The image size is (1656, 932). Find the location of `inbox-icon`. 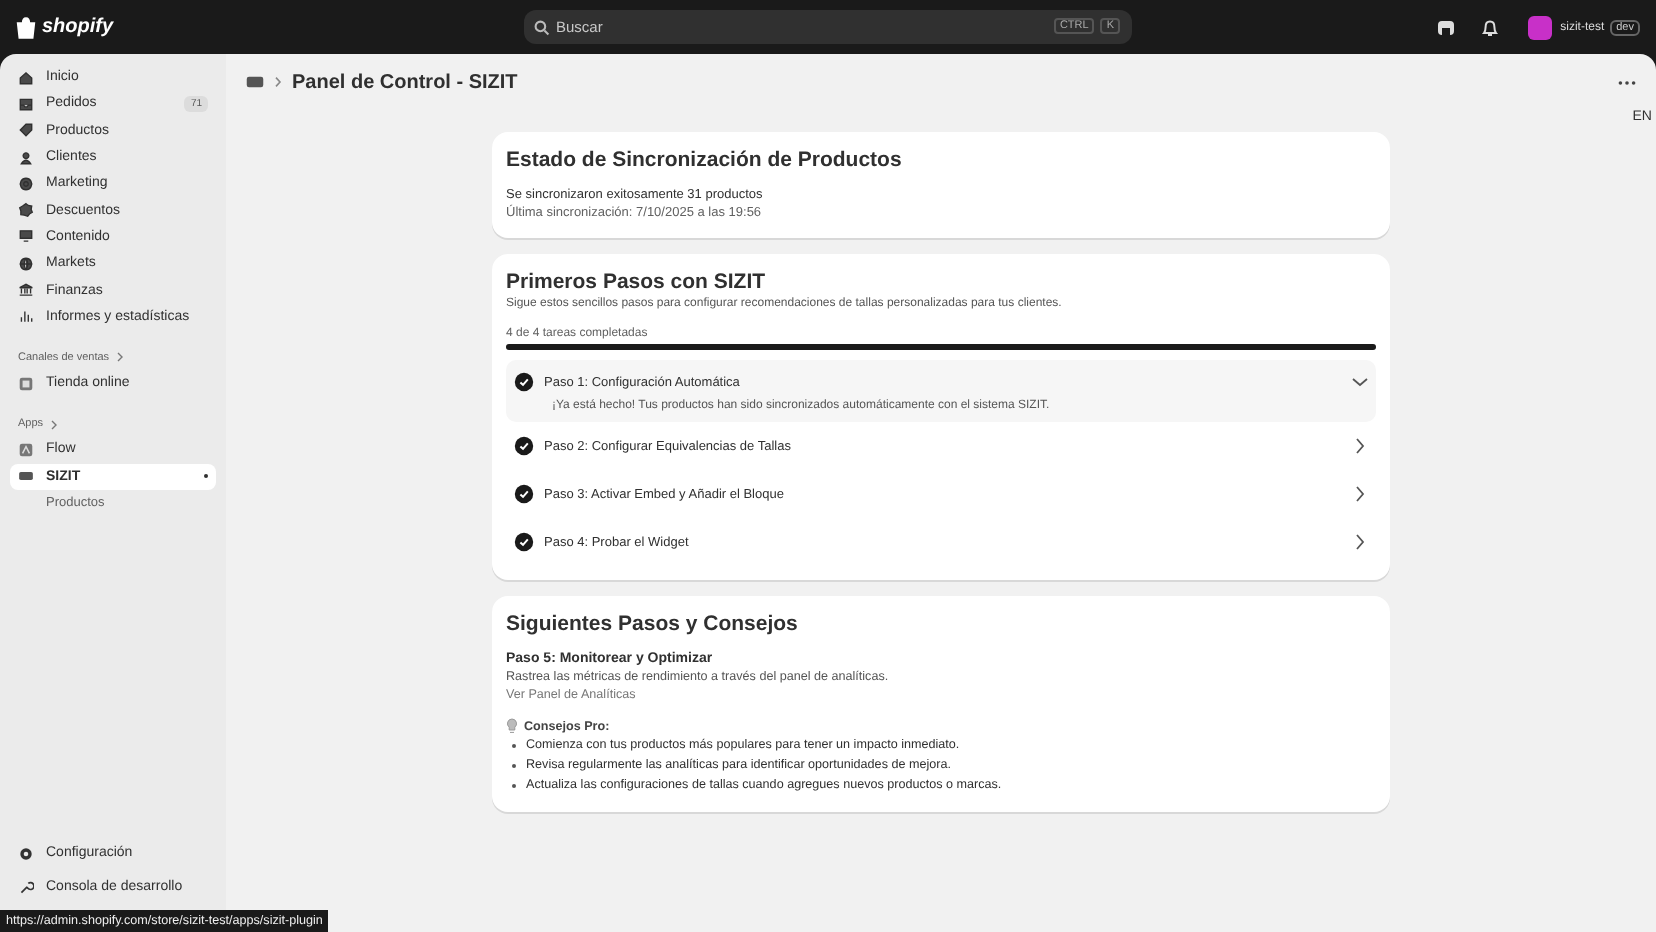

inbox-icon is located at coordinates (26, 103).